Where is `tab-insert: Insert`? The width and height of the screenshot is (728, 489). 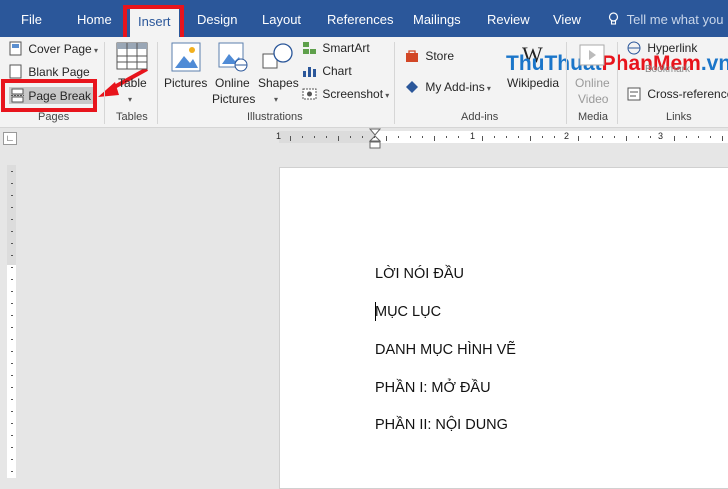
tab-insert: Insert is located at coordinates (154, 22).